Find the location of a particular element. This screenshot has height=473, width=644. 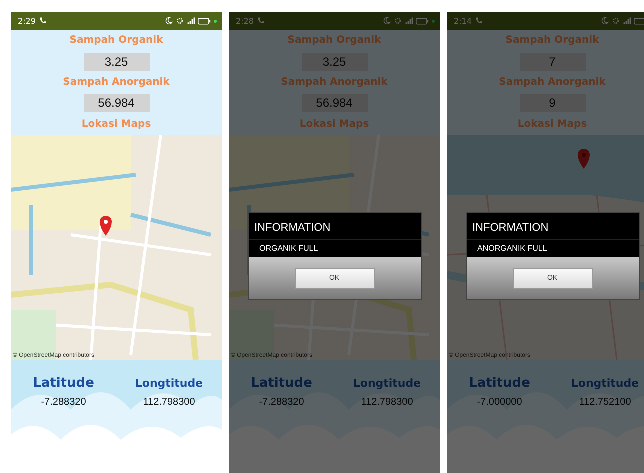

status-time: 2:28 is located at coordinates (245, 21).